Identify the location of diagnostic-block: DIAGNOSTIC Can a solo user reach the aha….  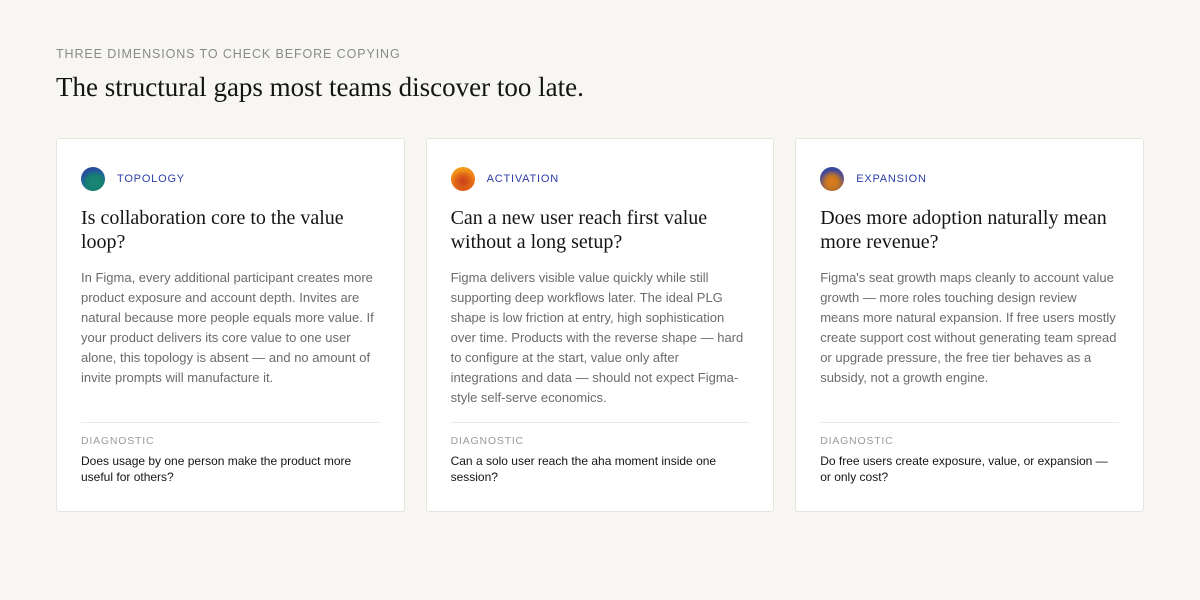
(600, 453).